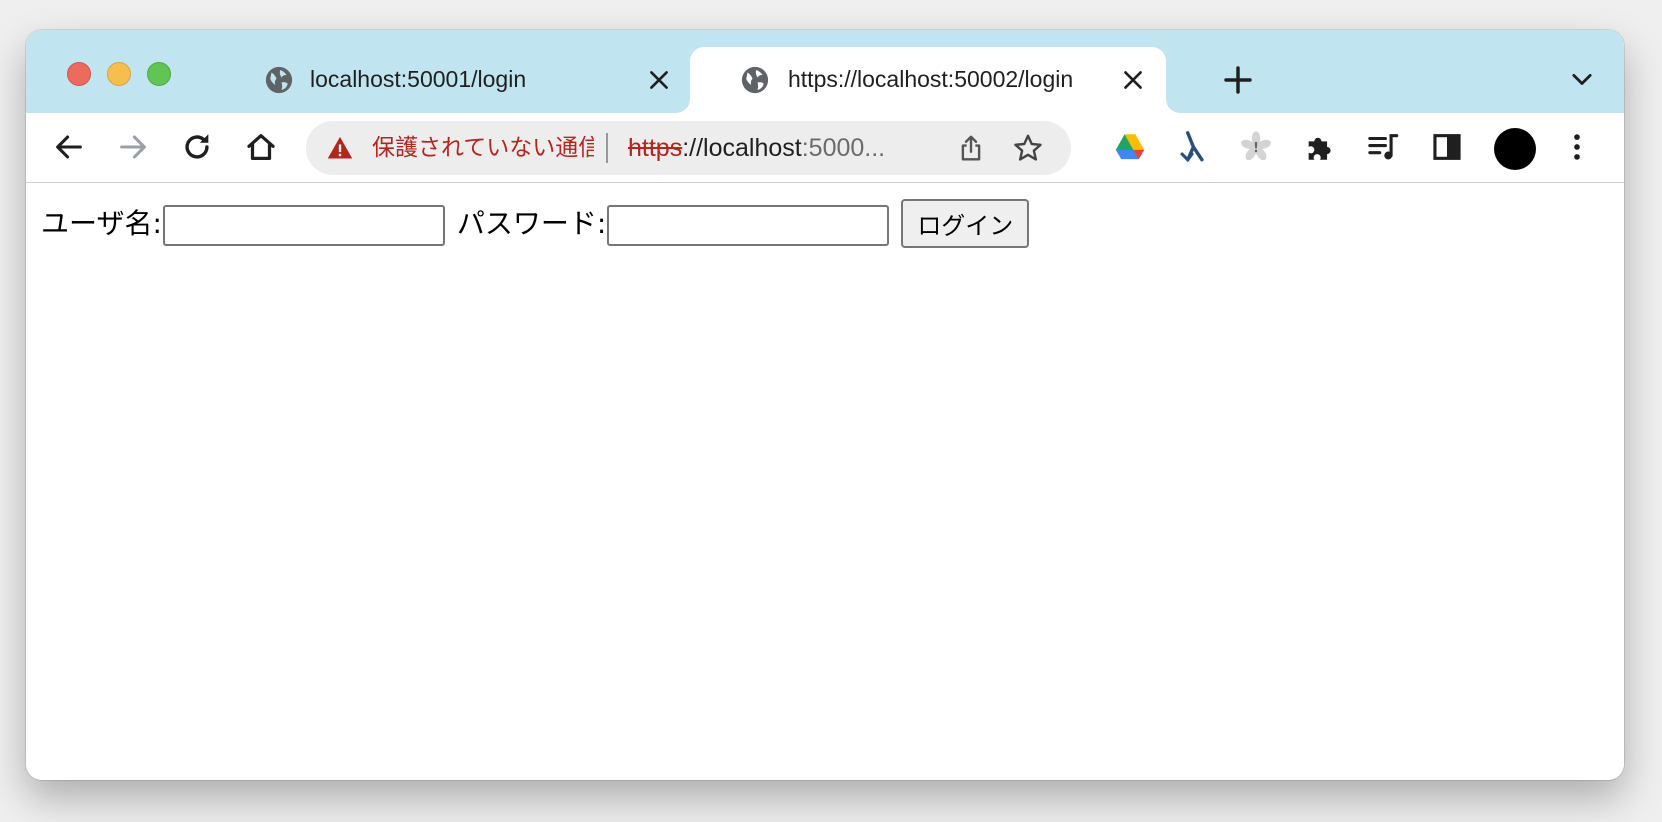 Image resolution: width=1662 pixels, height=822 pixels. Describe the element at coordinates (119, 74) in the screenshot. I see `minimize-window-button` at that location.